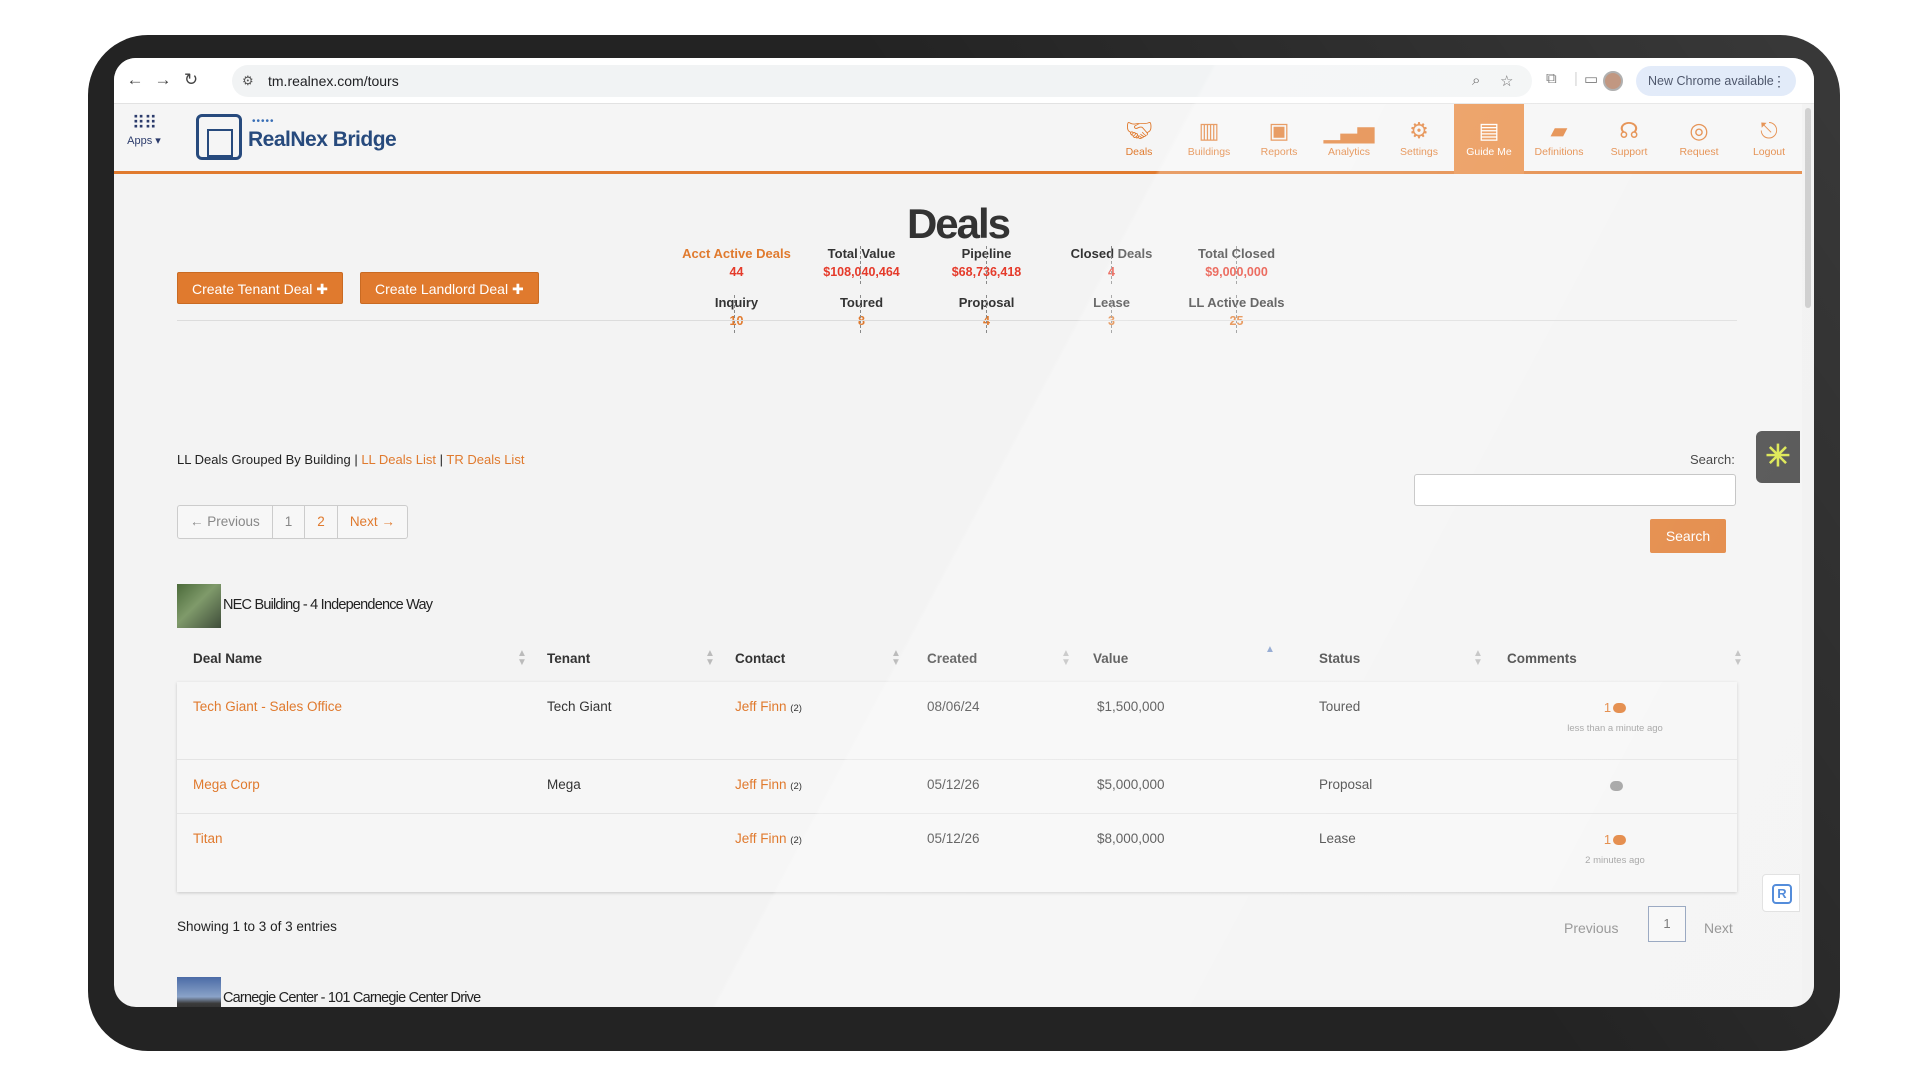 This screenshot has width=1920, height=1080. What do you see at coordinates (1769, 152) in the screenshot?
I see `nav-label: Logout` at bounding box center [1769, 152].